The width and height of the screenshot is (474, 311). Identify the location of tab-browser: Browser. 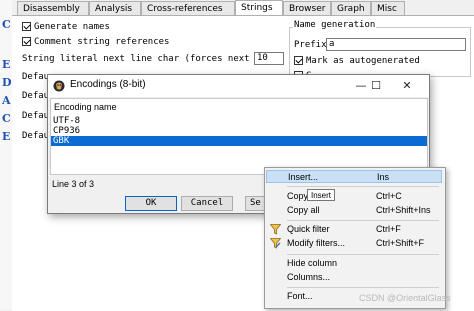
(307, 8).